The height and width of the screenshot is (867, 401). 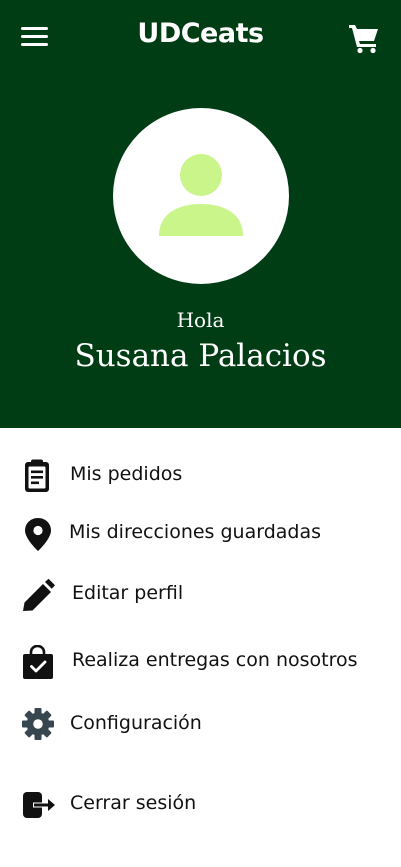 What do you see at coordinates (200, 475) in the screenshot?
I see `menu-item-mis-pedidos: Mis pedidos` at bounding box center [200, 475].